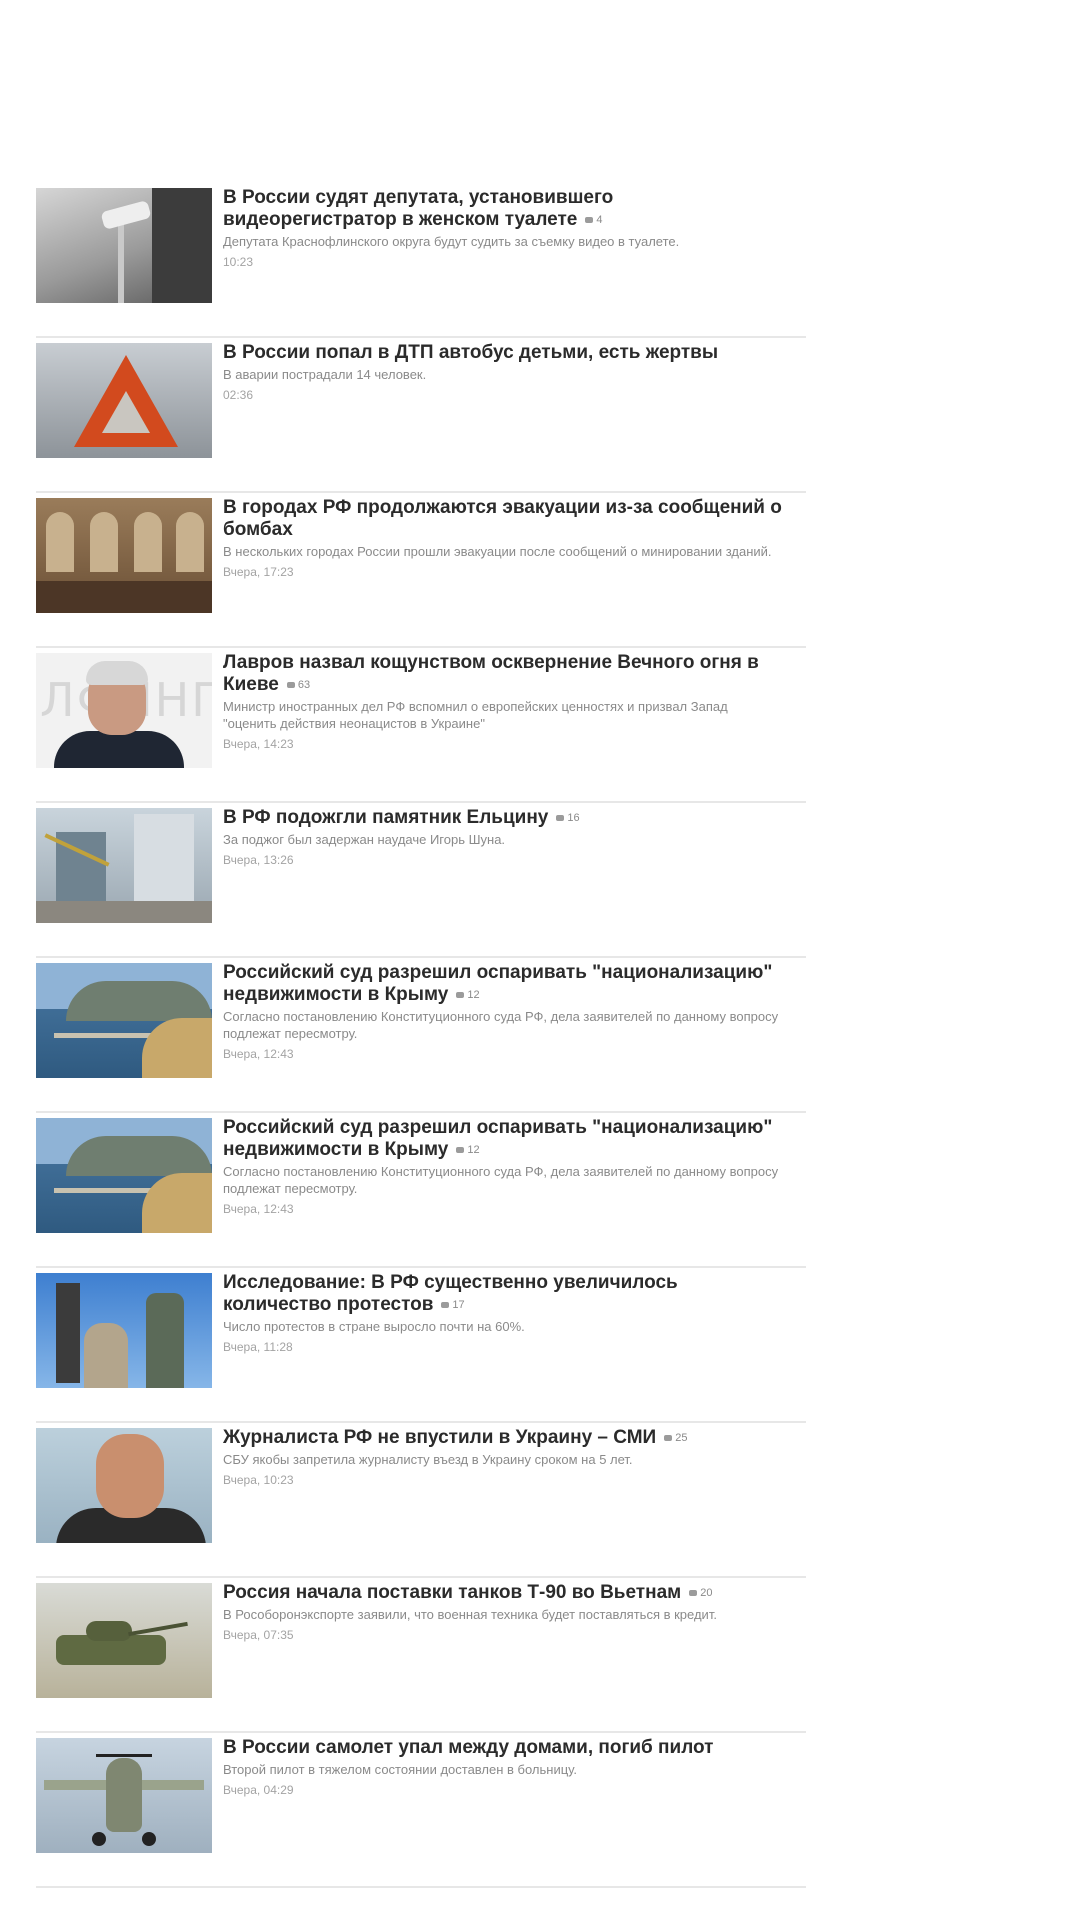 The width and height of the screenshot is (1080, 1920). I want to click on news-time: Вчера, 11:28, so click(258, 1347).